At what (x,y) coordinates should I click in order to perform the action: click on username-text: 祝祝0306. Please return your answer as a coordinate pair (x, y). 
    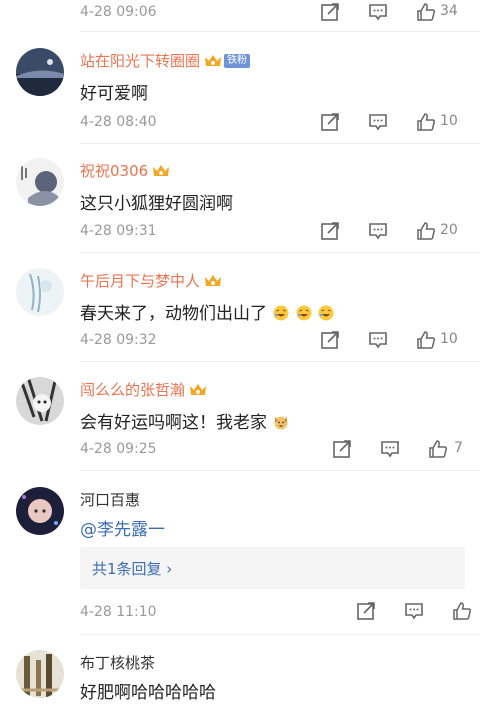
    Looking at the image, I should click on (114, 171).